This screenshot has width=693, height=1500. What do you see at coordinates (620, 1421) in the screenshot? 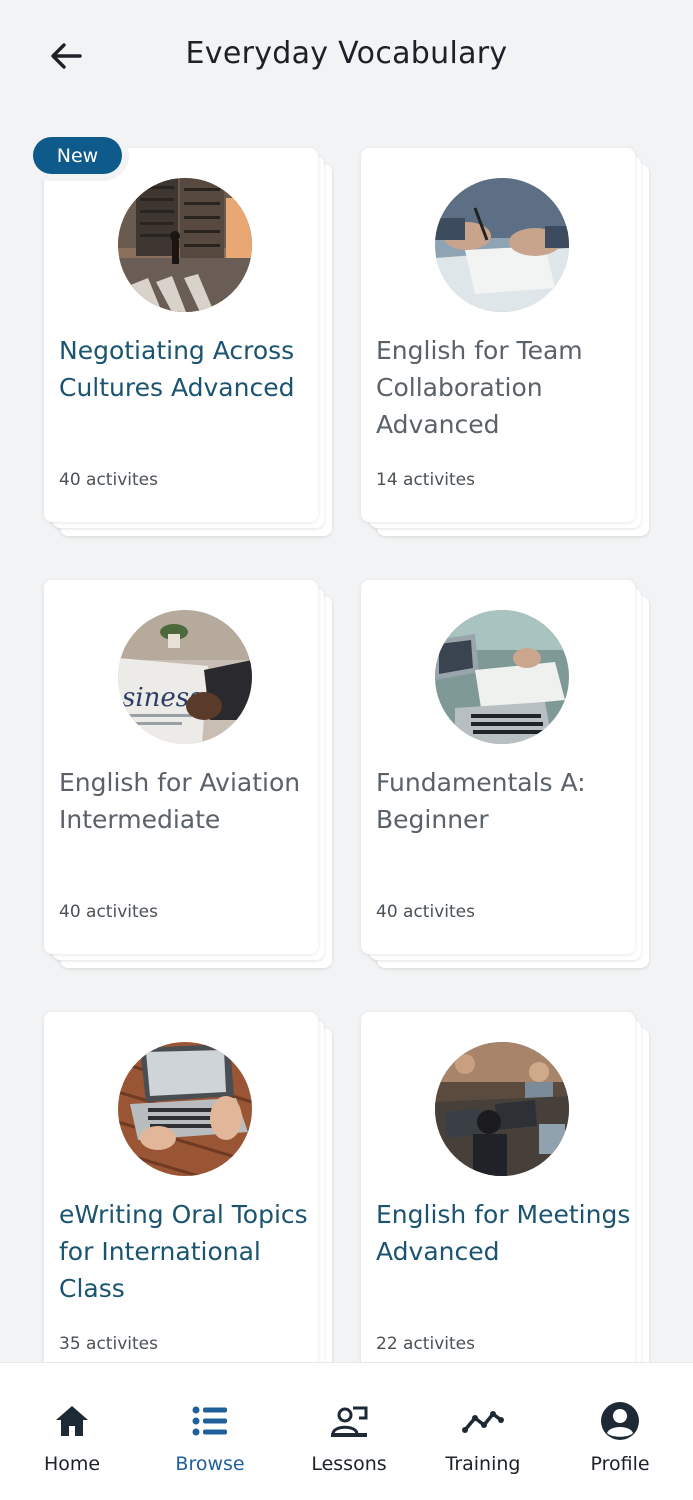
I see `profile-icon` at bounding box center [620, 1421].